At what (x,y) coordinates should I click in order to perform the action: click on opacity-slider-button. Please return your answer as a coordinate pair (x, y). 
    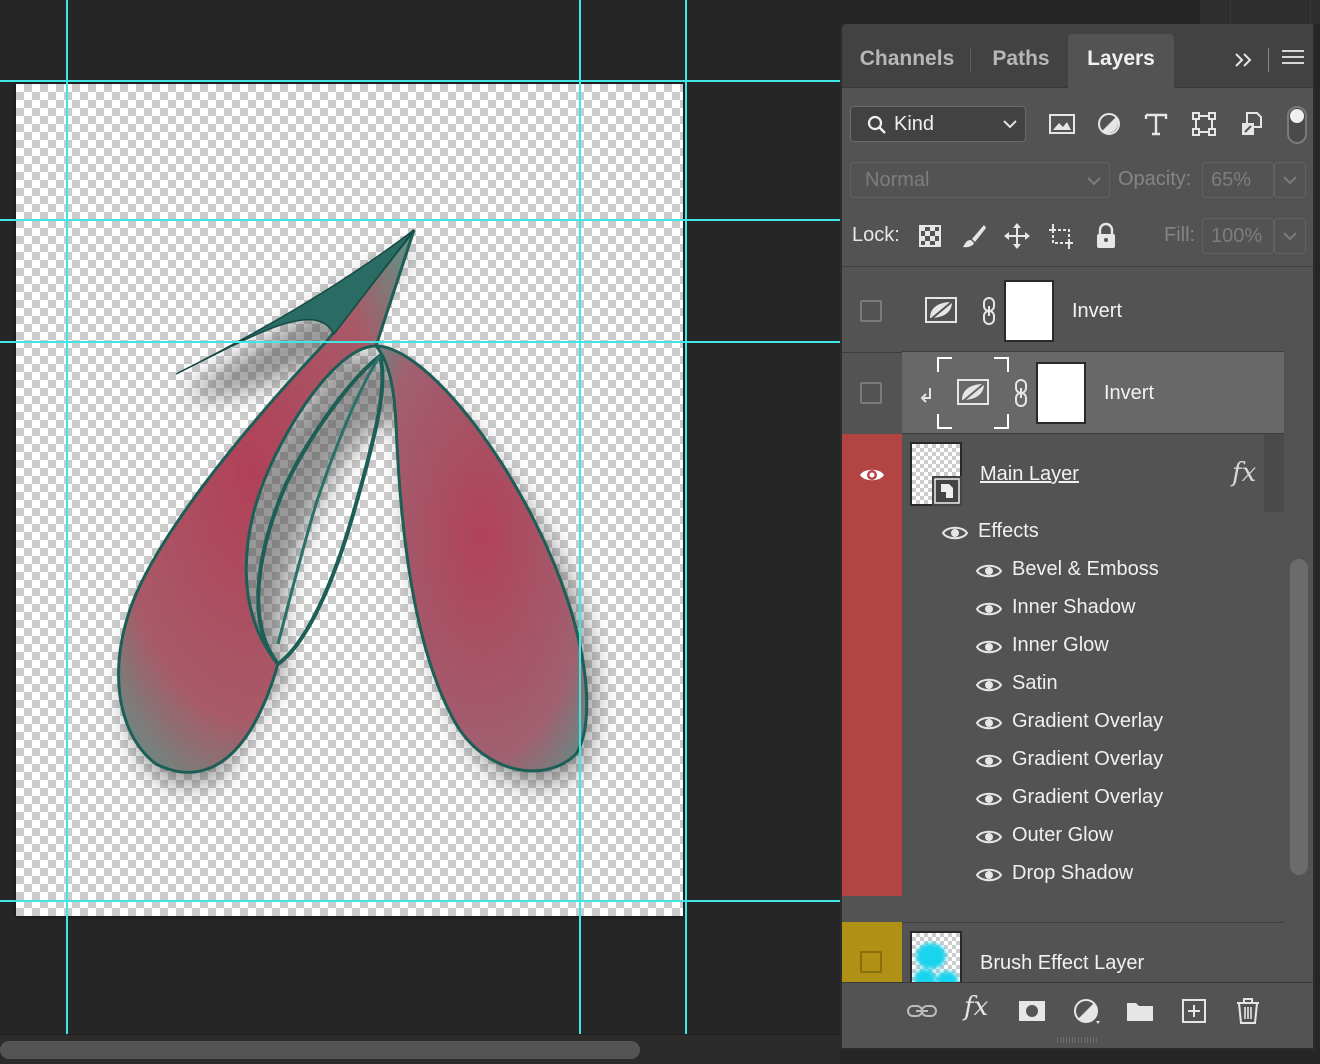
    Looking at the image, I should click on (1290, 180).